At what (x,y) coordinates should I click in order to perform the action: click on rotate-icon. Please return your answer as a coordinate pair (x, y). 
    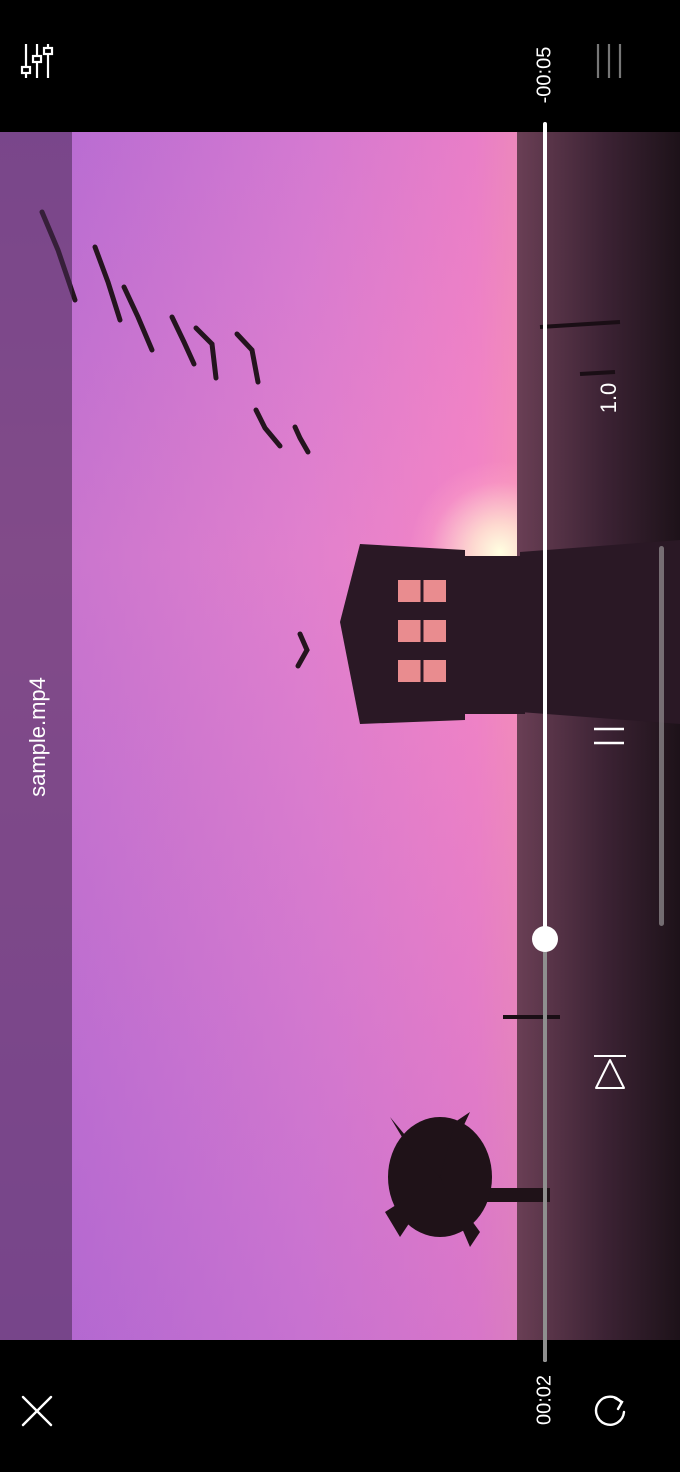
    Looking at the image, I should click on (610, 1411).